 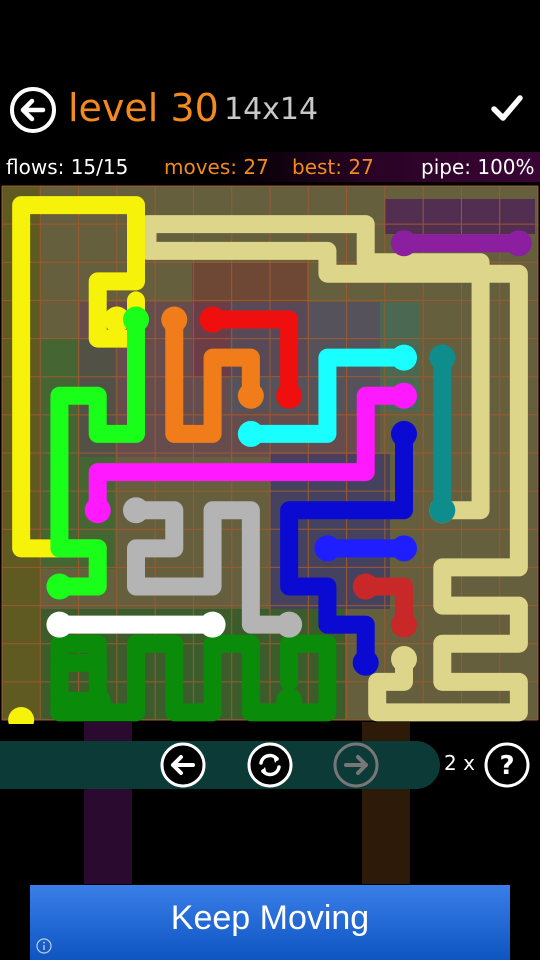 I want to click on pipe-percent: pipe: 100%, so click(x=478, y=167).